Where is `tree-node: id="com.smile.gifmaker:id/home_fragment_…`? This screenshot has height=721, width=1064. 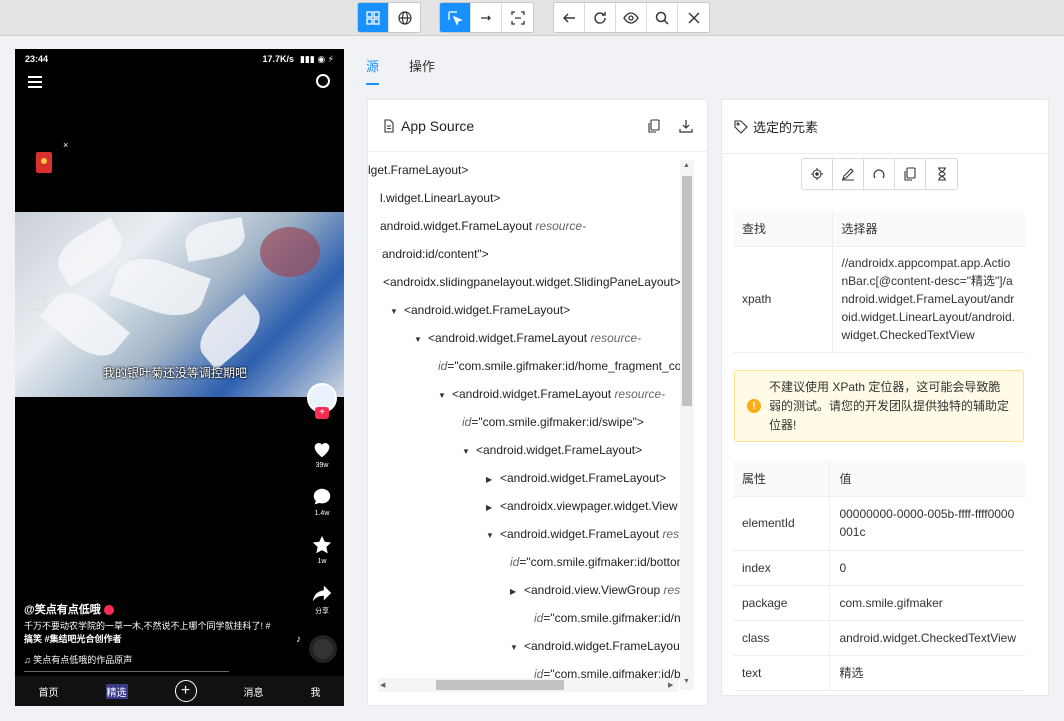 tree-node: id="com.smile.gifmaker:id/home_fragment_… is located at coordinates (559, 366).